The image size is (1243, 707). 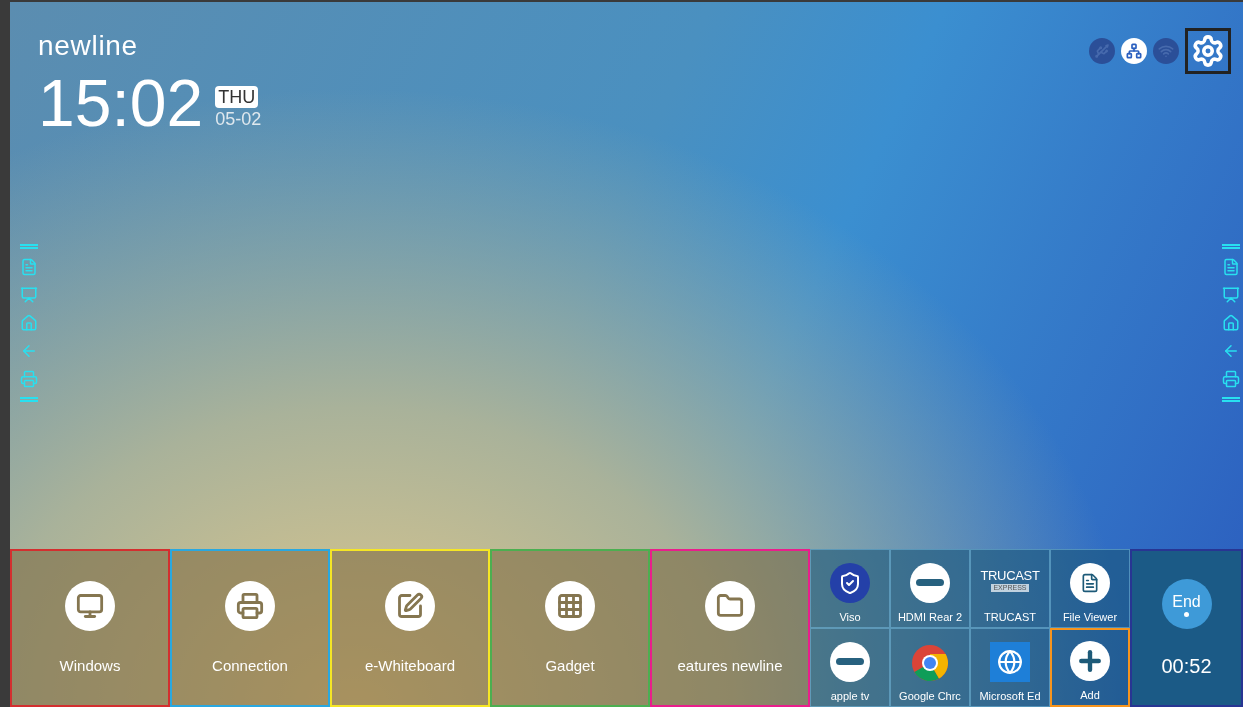 I want to click on usb-icon, so click(x=1102, y=51).